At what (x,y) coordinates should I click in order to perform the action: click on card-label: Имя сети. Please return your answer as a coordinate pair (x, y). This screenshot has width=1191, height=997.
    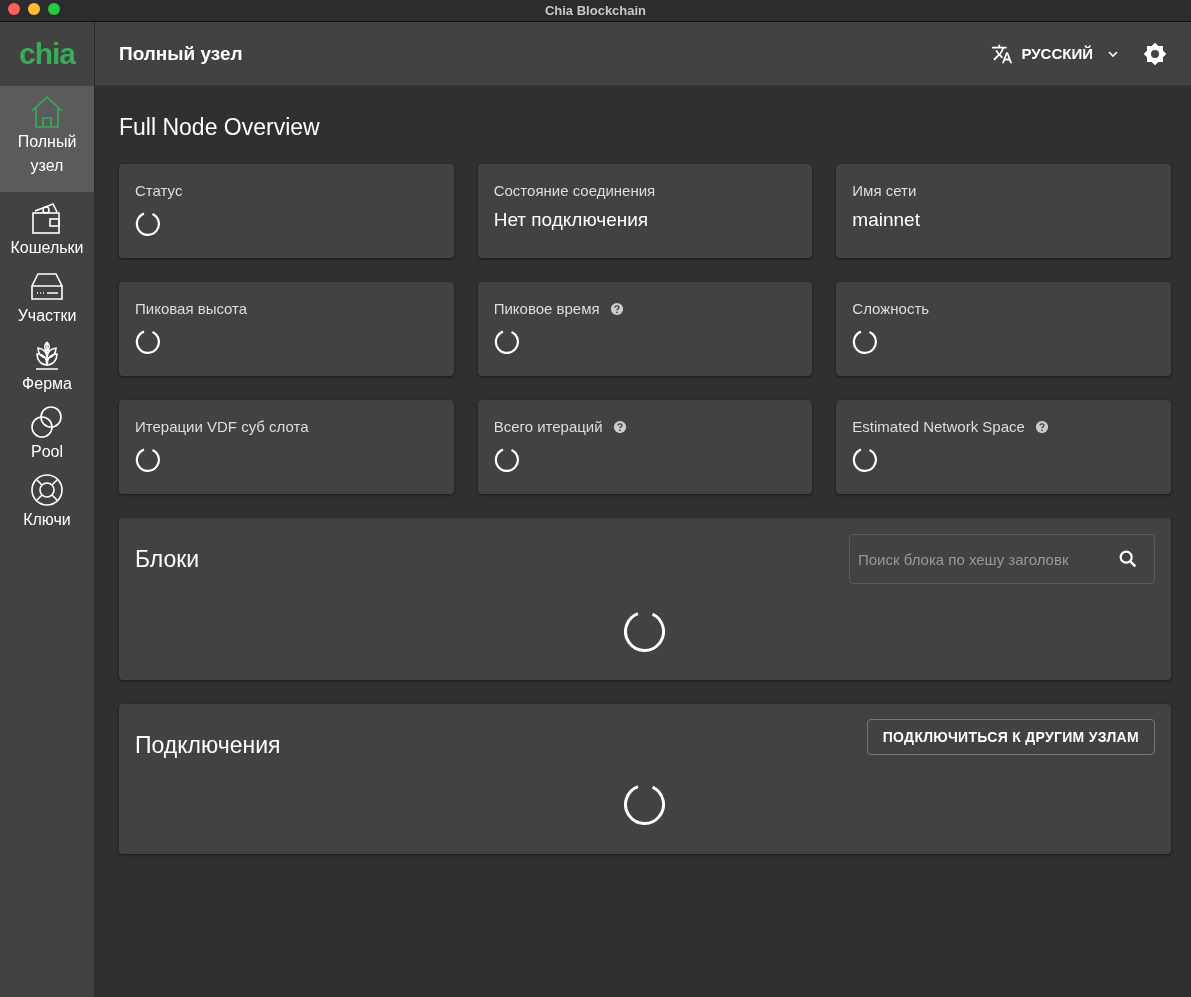
    Looking at the image, I should click on (884, 190).